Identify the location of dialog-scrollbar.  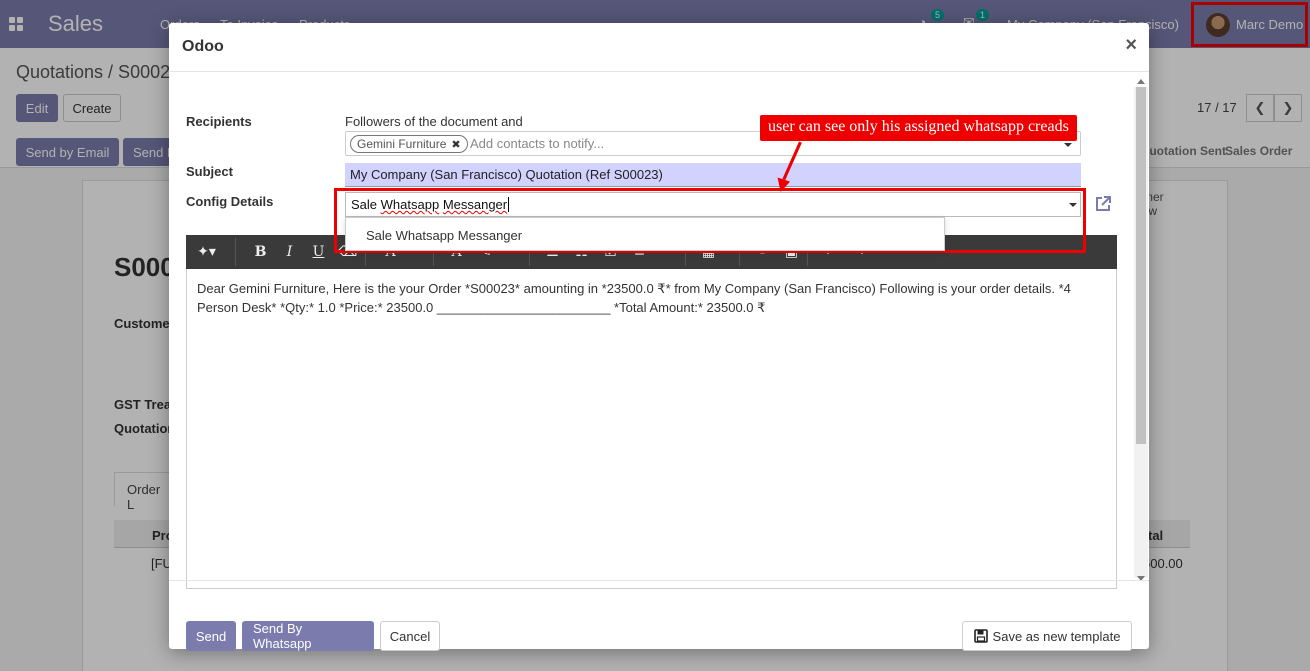
(1141, 330).